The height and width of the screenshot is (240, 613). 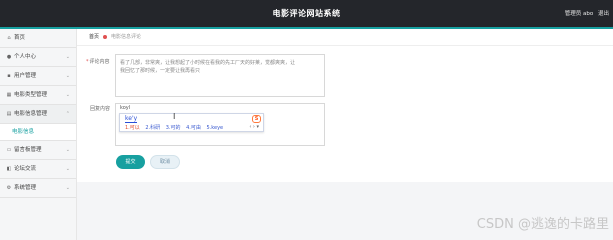 I want to click on sidebar-item-movie-type-management: ▦ 电影类型管理 ⌄, so click(x=38, y=95).